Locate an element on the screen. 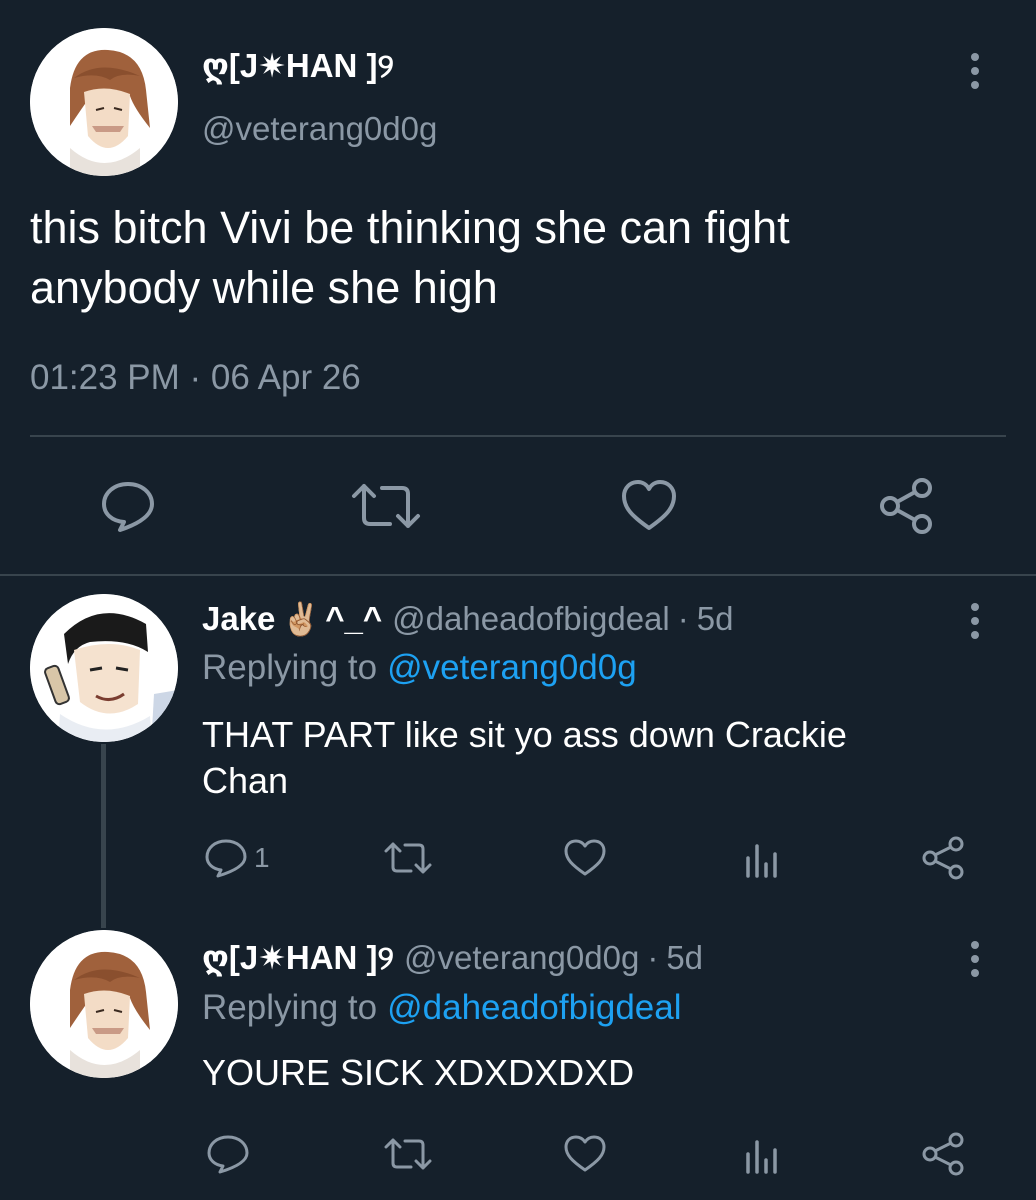  reply1-avatar is located at coordinates (104, 668).